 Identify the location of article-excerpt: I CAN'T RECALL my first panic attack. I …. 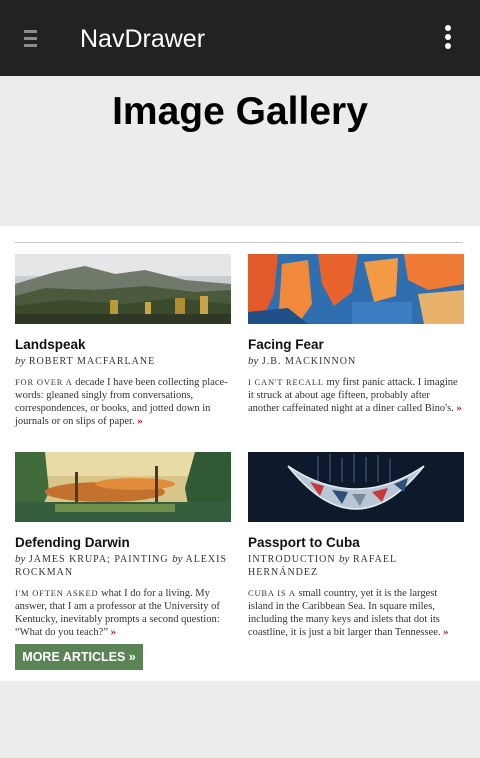
(355, 395).